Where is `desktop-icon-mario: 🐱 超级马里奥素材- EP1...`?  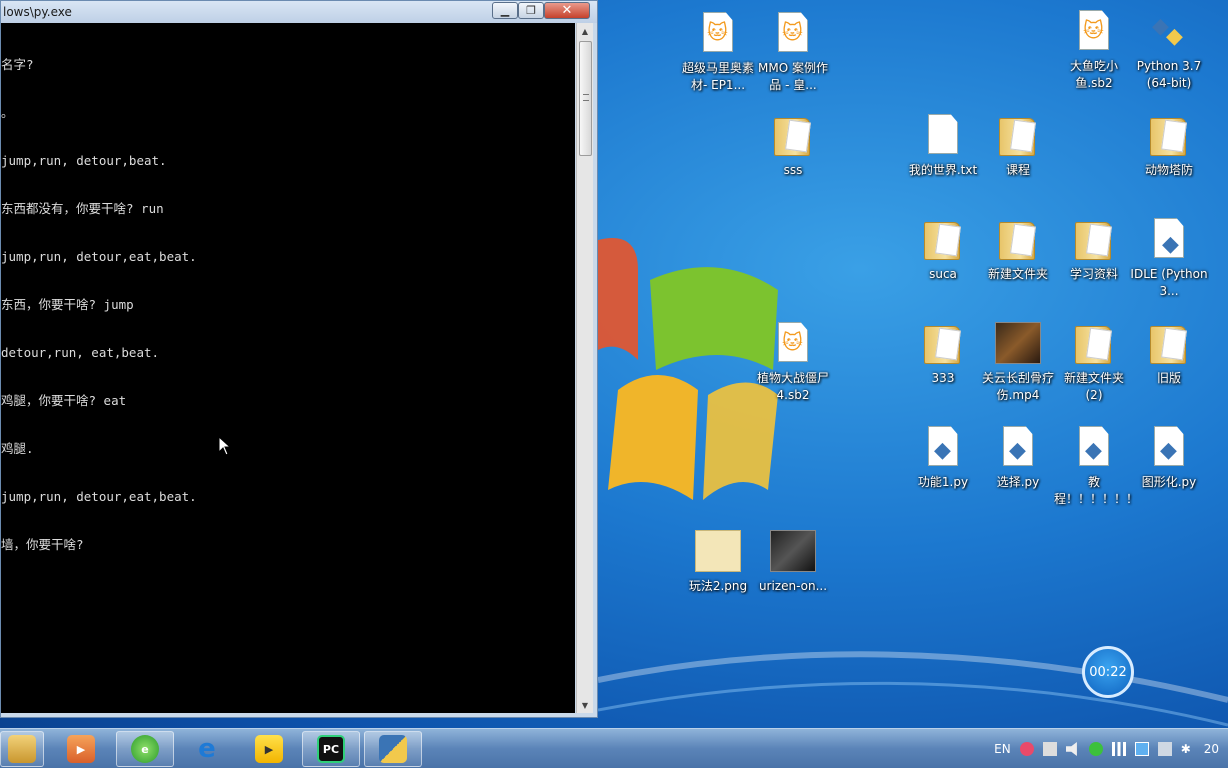
desktop-icon-mario: 🐱 超级马里奥素材- EP1... is located at coordinates (718, 52).